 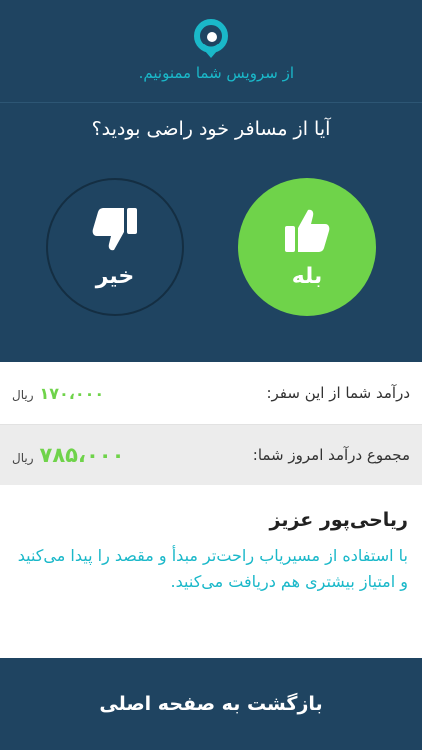 I want to click on total-income-row: مجموع درآمد امروز شما: ۷۸۵،۰۰۰ ریال, so click(x=211, y=455).